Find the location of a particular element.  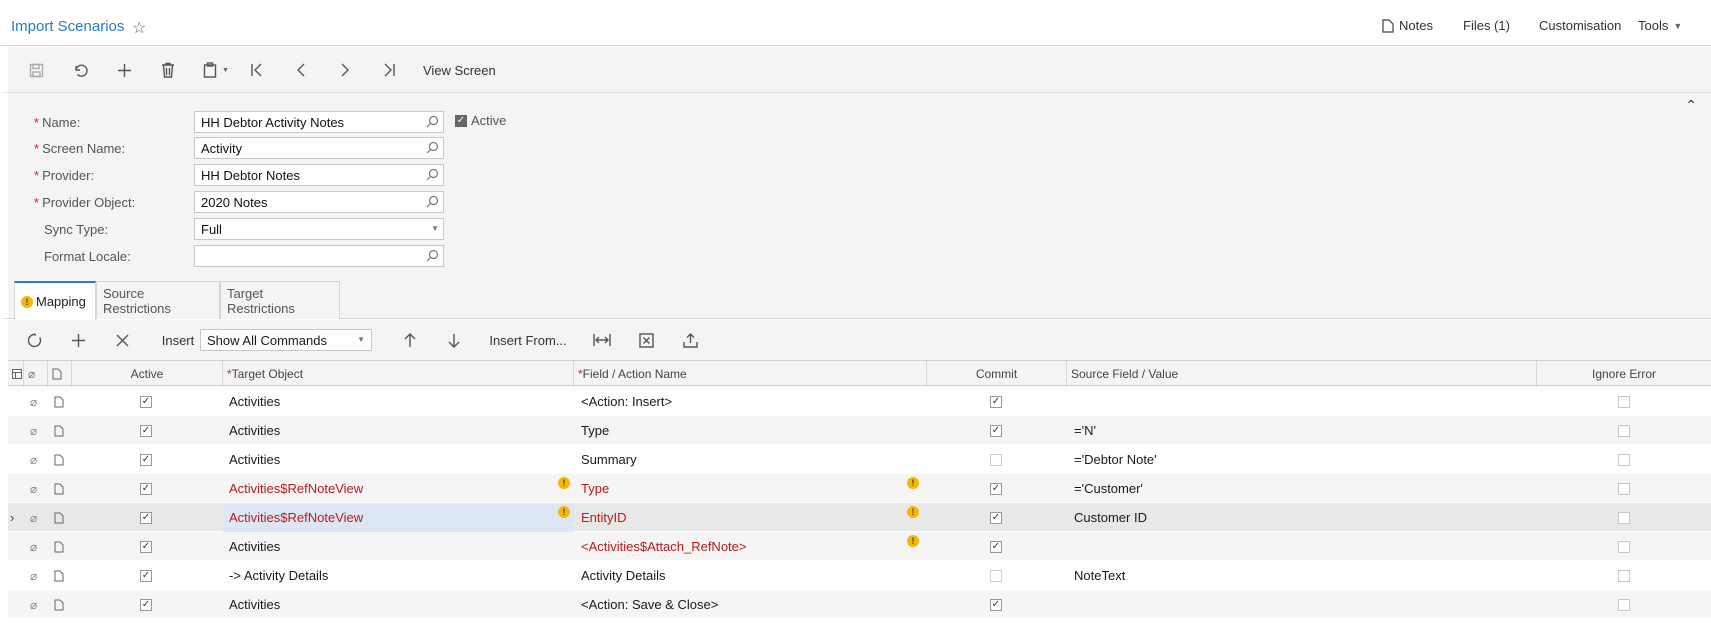

source-field-cell: Customer ID is located at coordinates (1302, 517).